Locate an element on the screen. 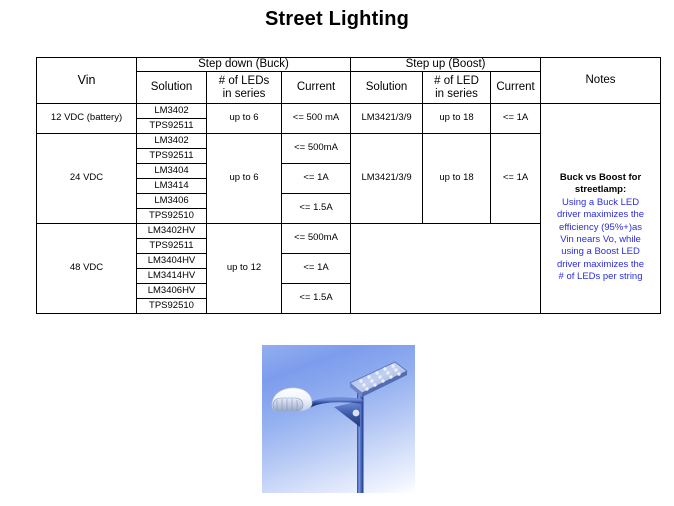  header-buck-leds-line2: in series is located at coordinates (244, 93).